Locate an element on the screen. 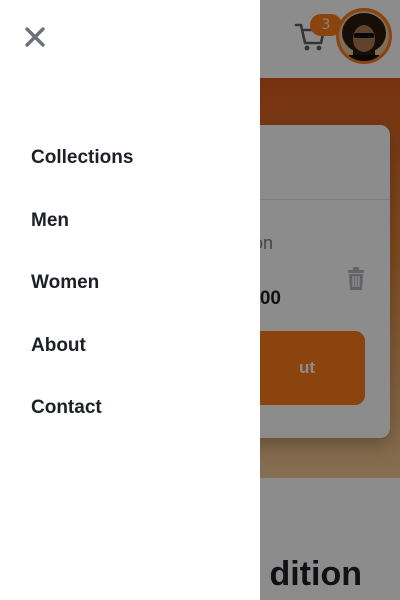 Image resolution: width=400 pixels, height=600 pixels. nav-item-about: About is located at coordinates (141, 359).